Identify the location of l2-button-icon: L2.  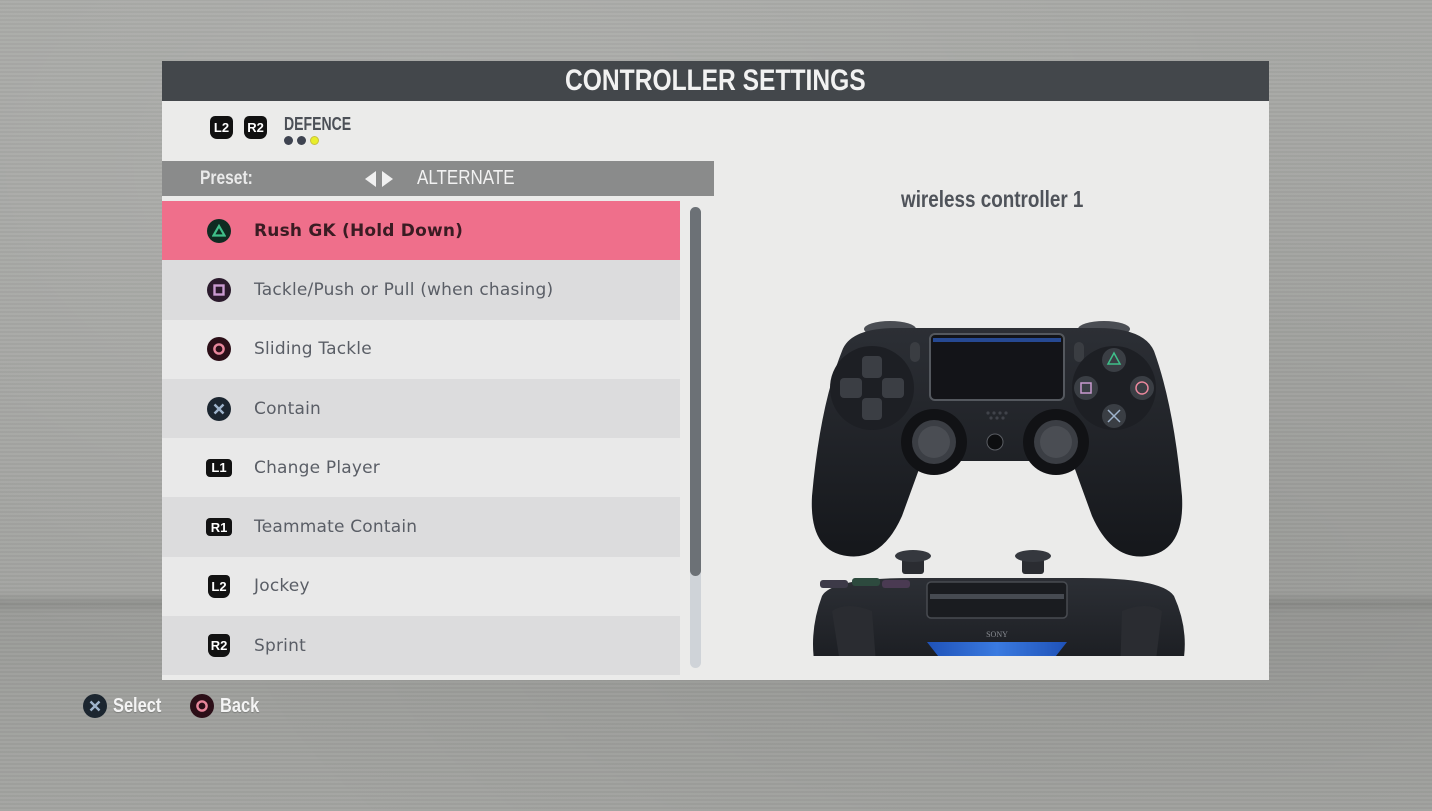
(219, 586).